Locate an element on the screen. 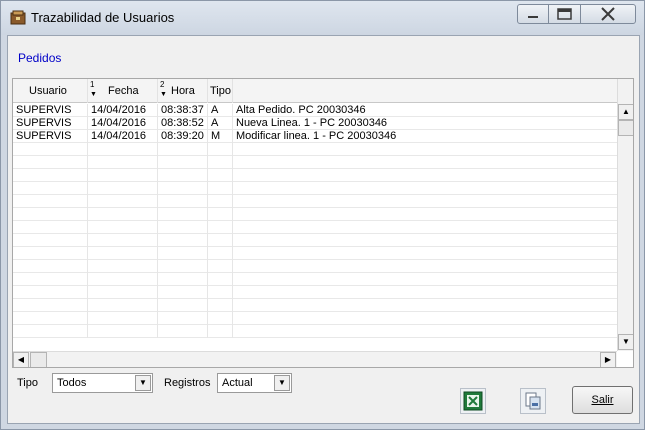 This screenshot has width=645, height=430. salir-button: Salir is located at coordinates (602, 400).